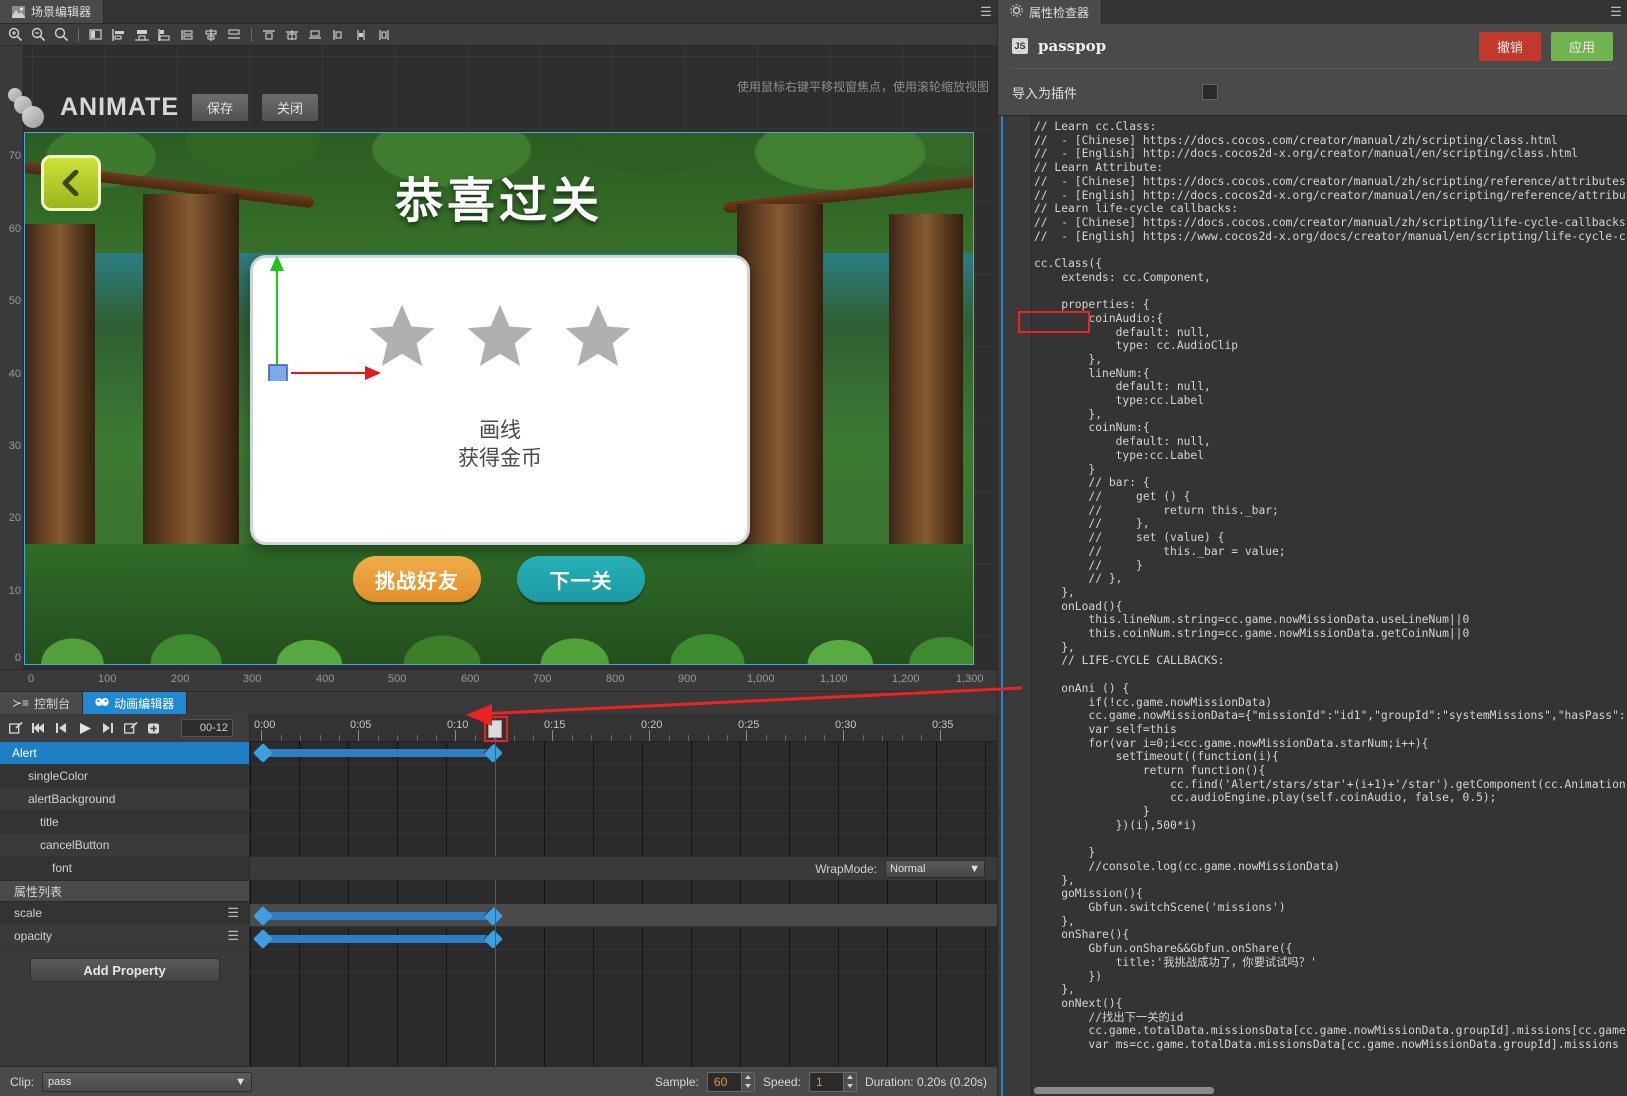 The width and height of the screenshot is (1627, 1096). What do you see at coordinates (72, 799) in the screenshot?
I see `node-label-alertbackground: alertBackground` at bounding box center [72, 799].